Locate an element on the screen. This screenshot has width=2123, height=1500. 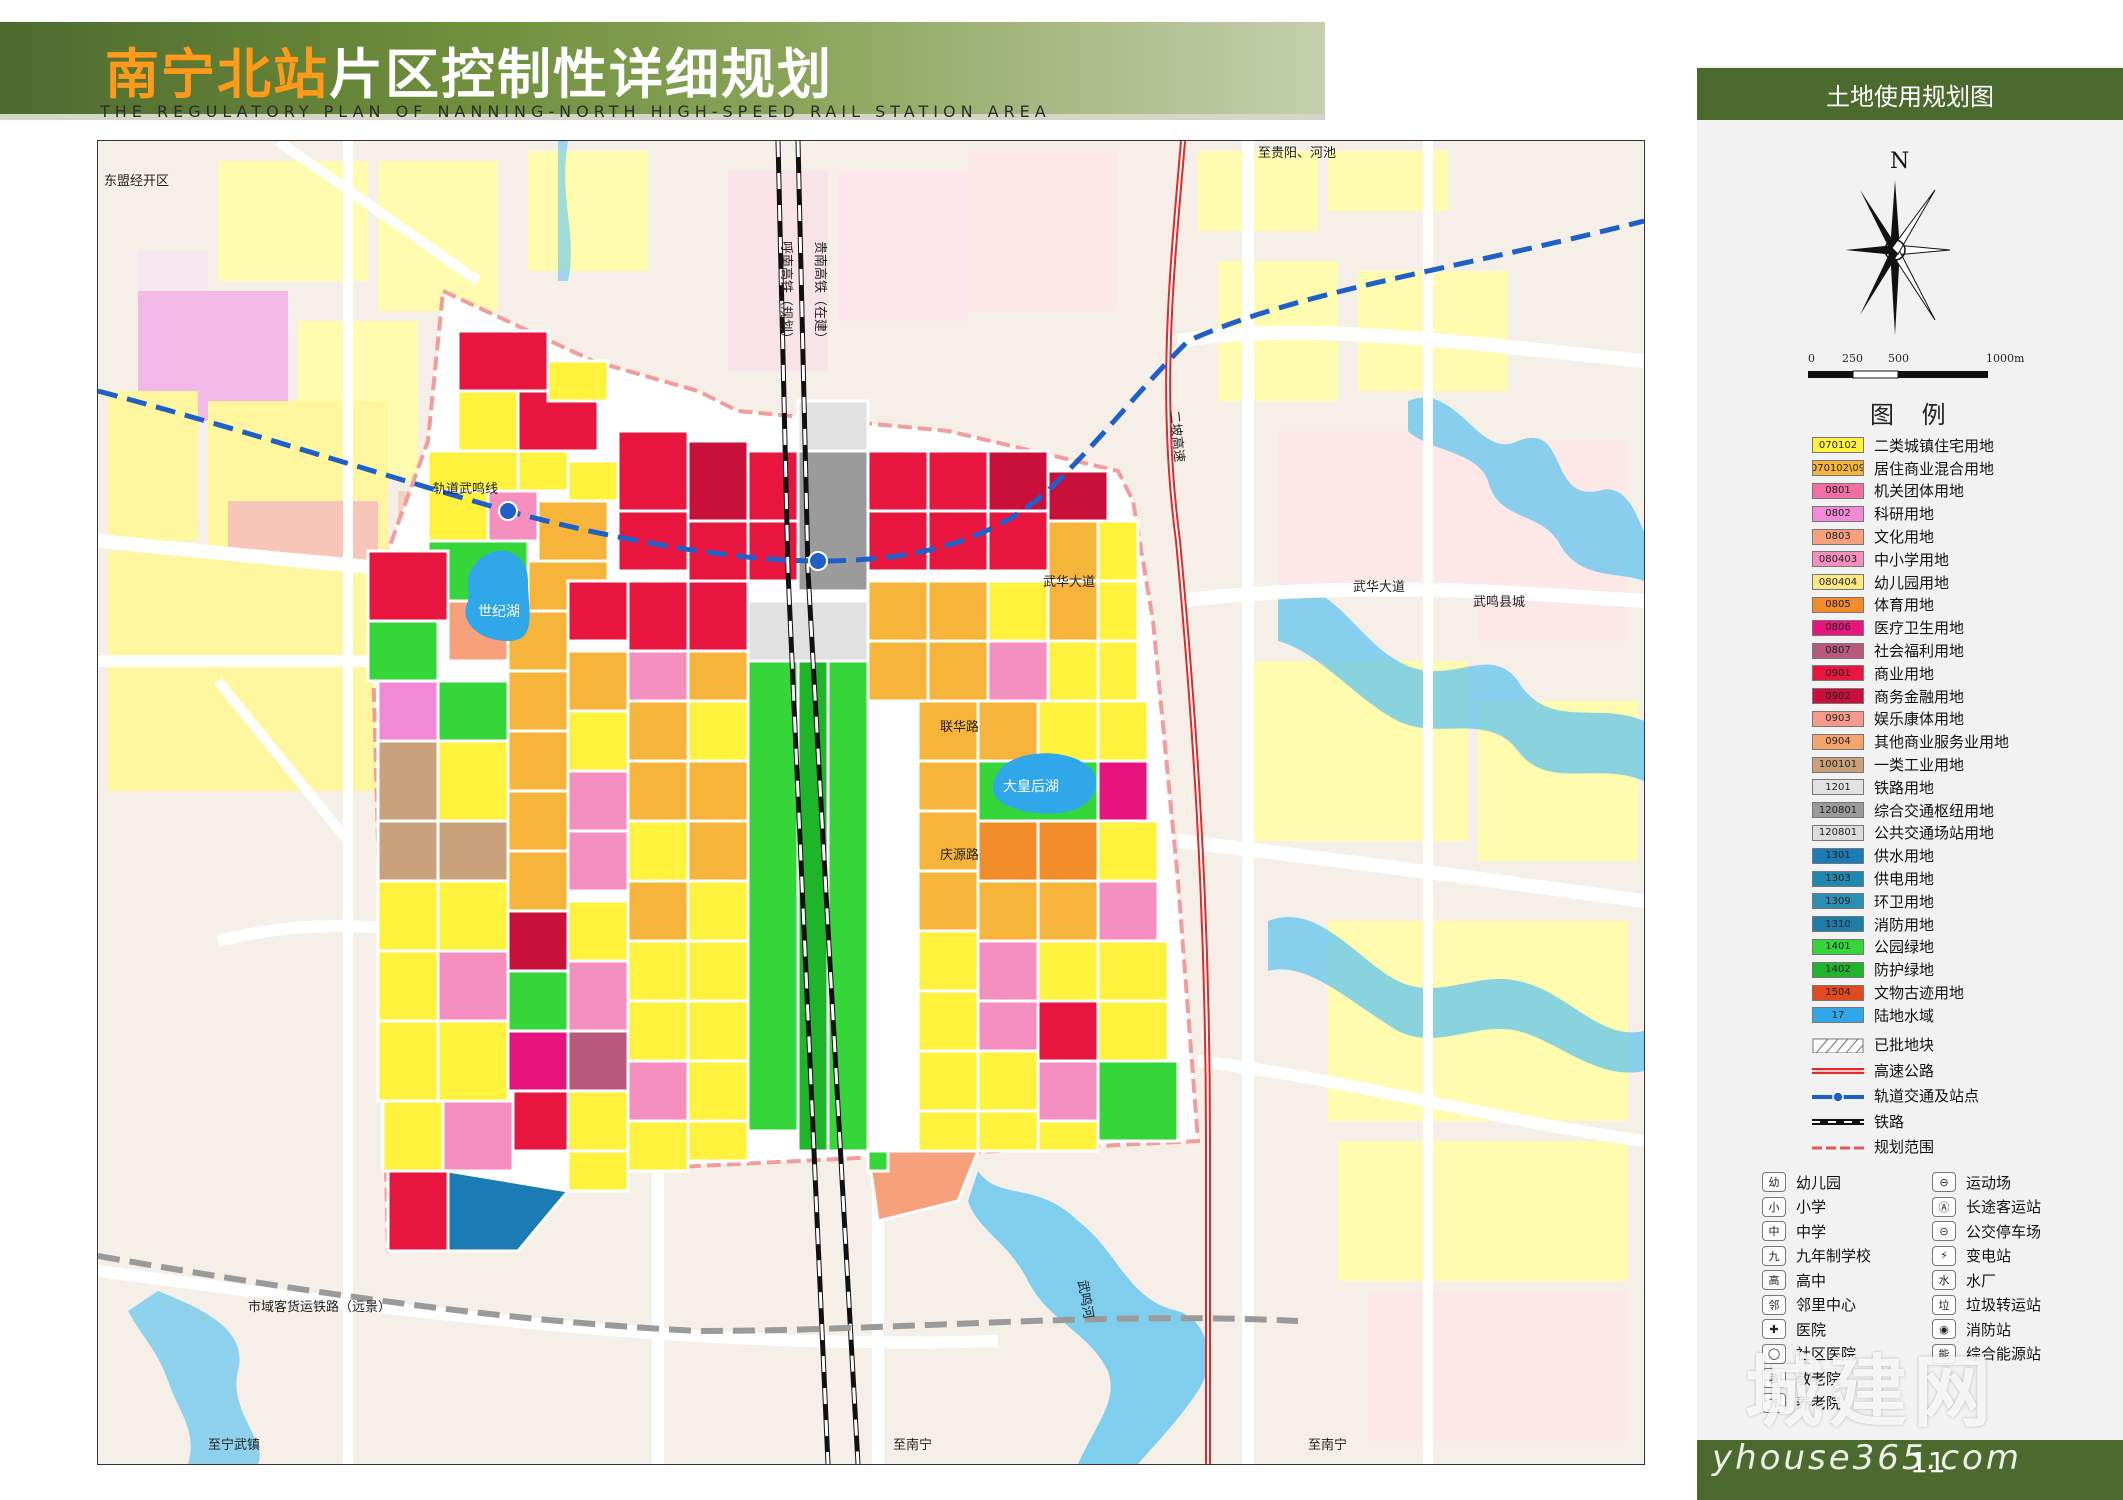
legend-row: 0903 娱乐康体用地 is located at coordinates (1962, 719).